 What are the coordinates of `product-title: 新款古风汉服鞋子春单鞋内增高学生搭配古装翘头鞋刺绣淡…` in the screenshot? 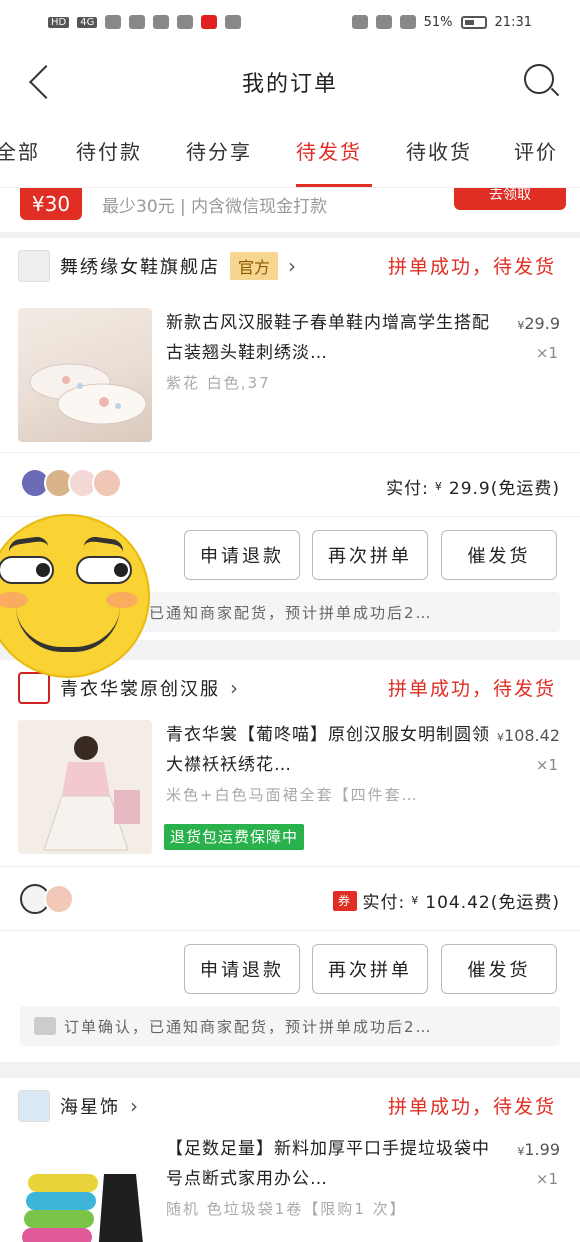 It's located at (331, 338).